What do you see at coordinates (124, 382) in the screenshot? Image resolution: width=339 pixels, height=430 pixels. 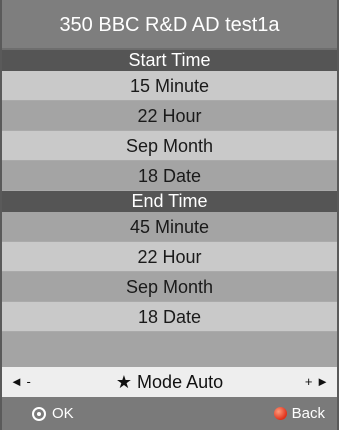 I see `star-icon: ★` at bounding box center [124, 382].